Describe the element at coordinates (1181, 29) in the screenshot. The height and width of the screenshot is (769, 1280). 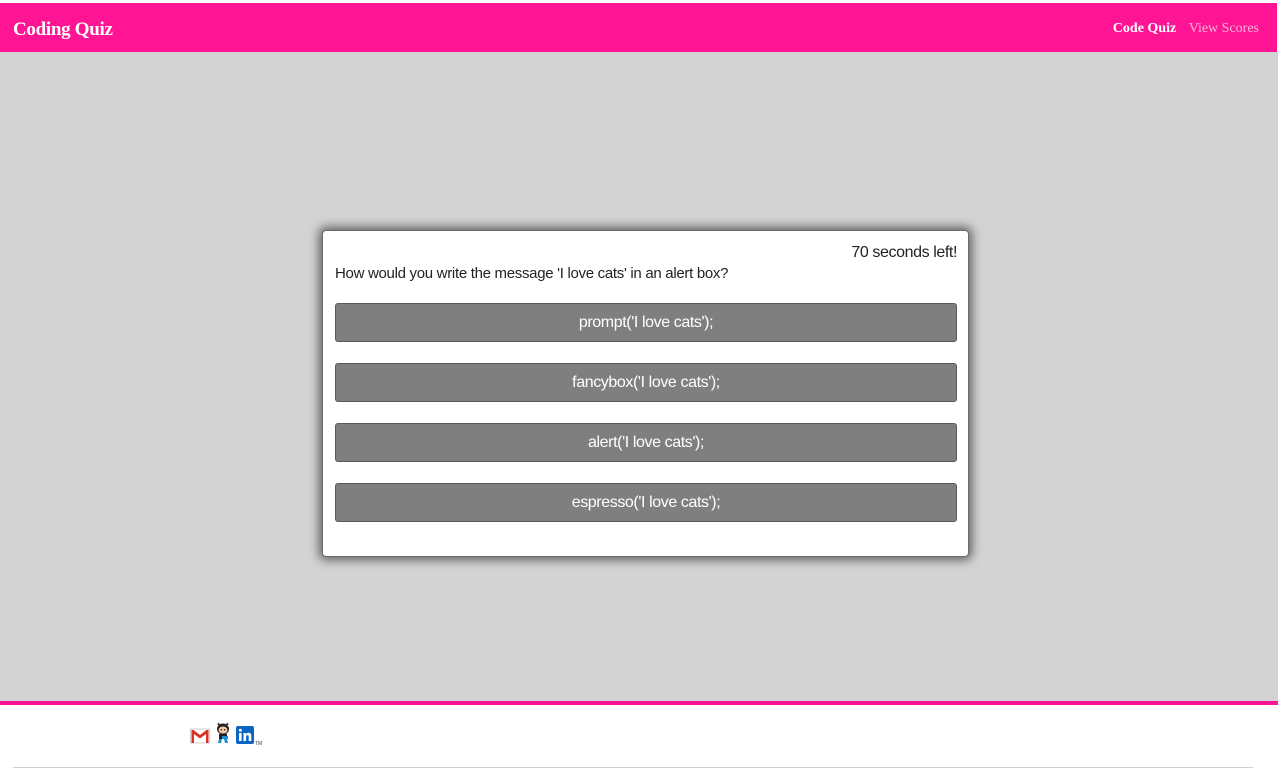
I see `nav-links: Code Quiz View Scores` at that location.